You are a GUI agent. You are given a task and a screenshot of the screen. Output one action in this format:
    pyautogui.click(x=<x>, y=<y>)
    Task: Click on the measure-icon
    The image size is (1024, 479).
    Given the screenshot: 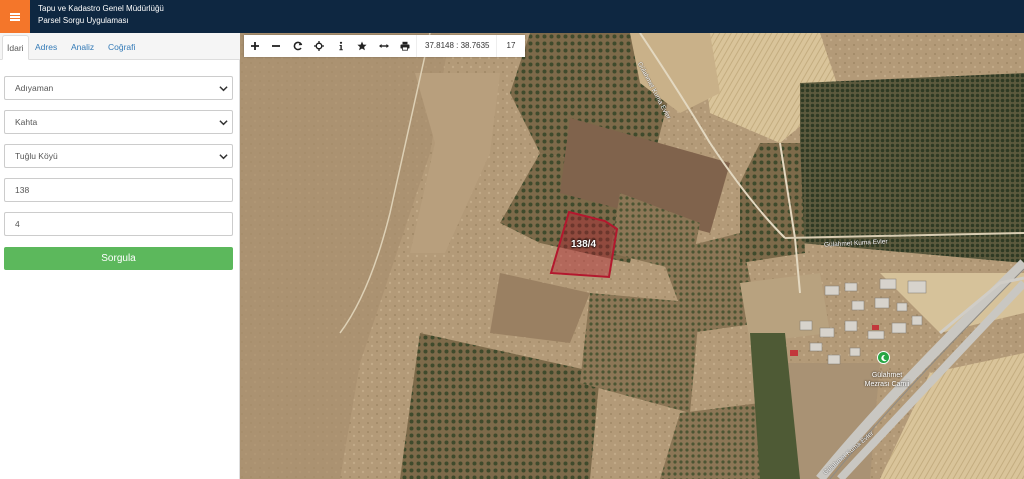 What is the action you would take?
    pyautogui.click(x=383, y=46)
    